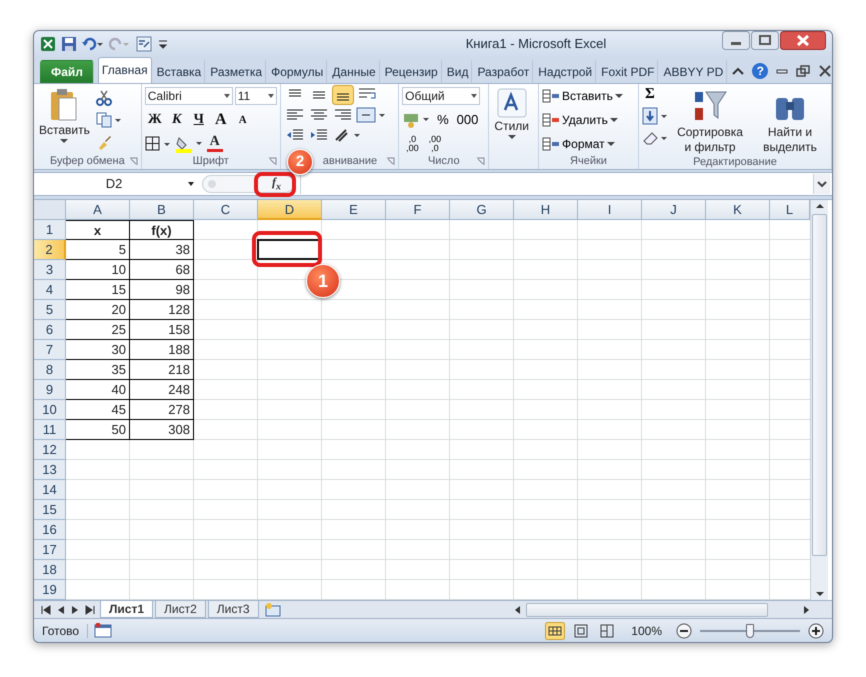 The width and height of the screenshot is (866, 677). I want to click on row-header: 12, so click(50, 450).